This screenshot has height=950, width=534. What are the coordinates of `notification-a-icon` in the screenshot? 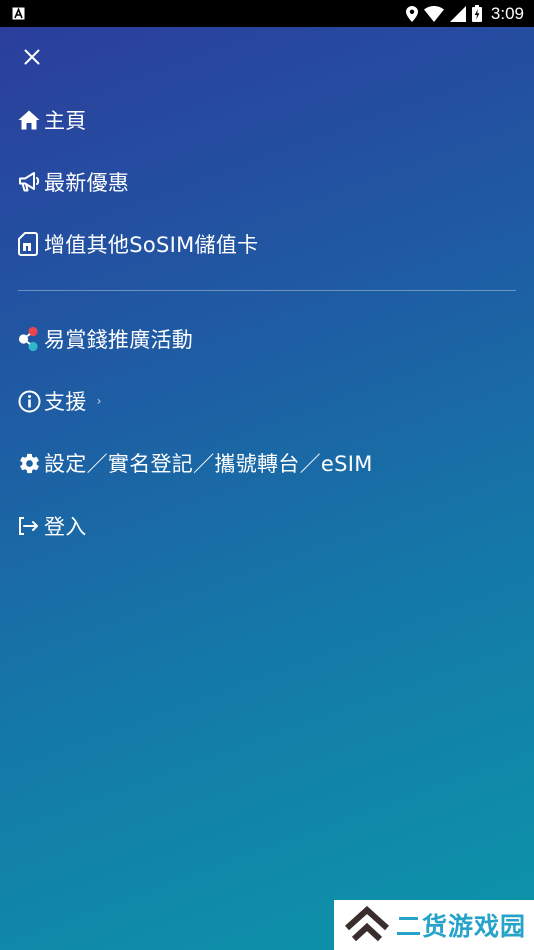 It's located at (18, 13).